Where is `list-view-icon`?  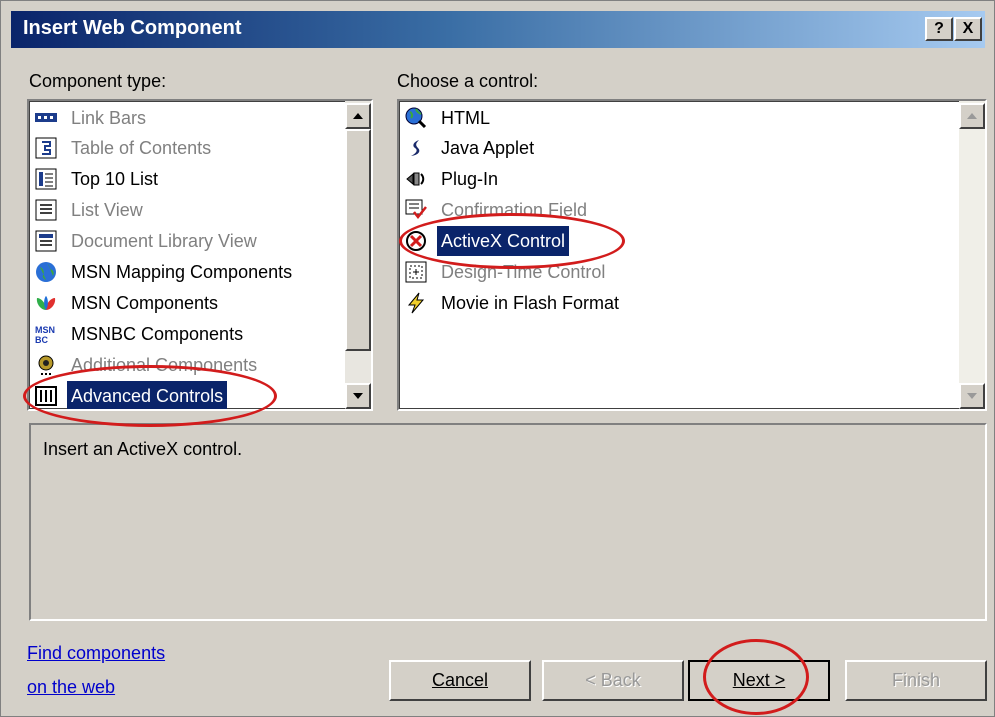
list-view-icon is located at coordinates (46, 210).